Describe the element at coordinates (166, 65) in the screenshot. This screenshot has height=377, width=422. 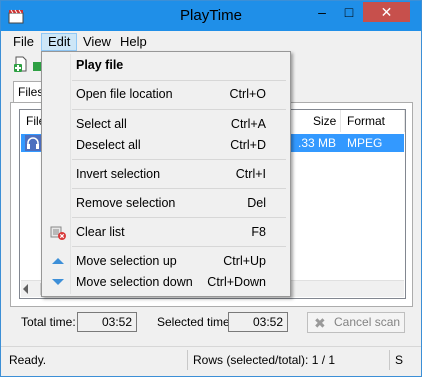
I see `menu-item-play-file: Play file` at that location.